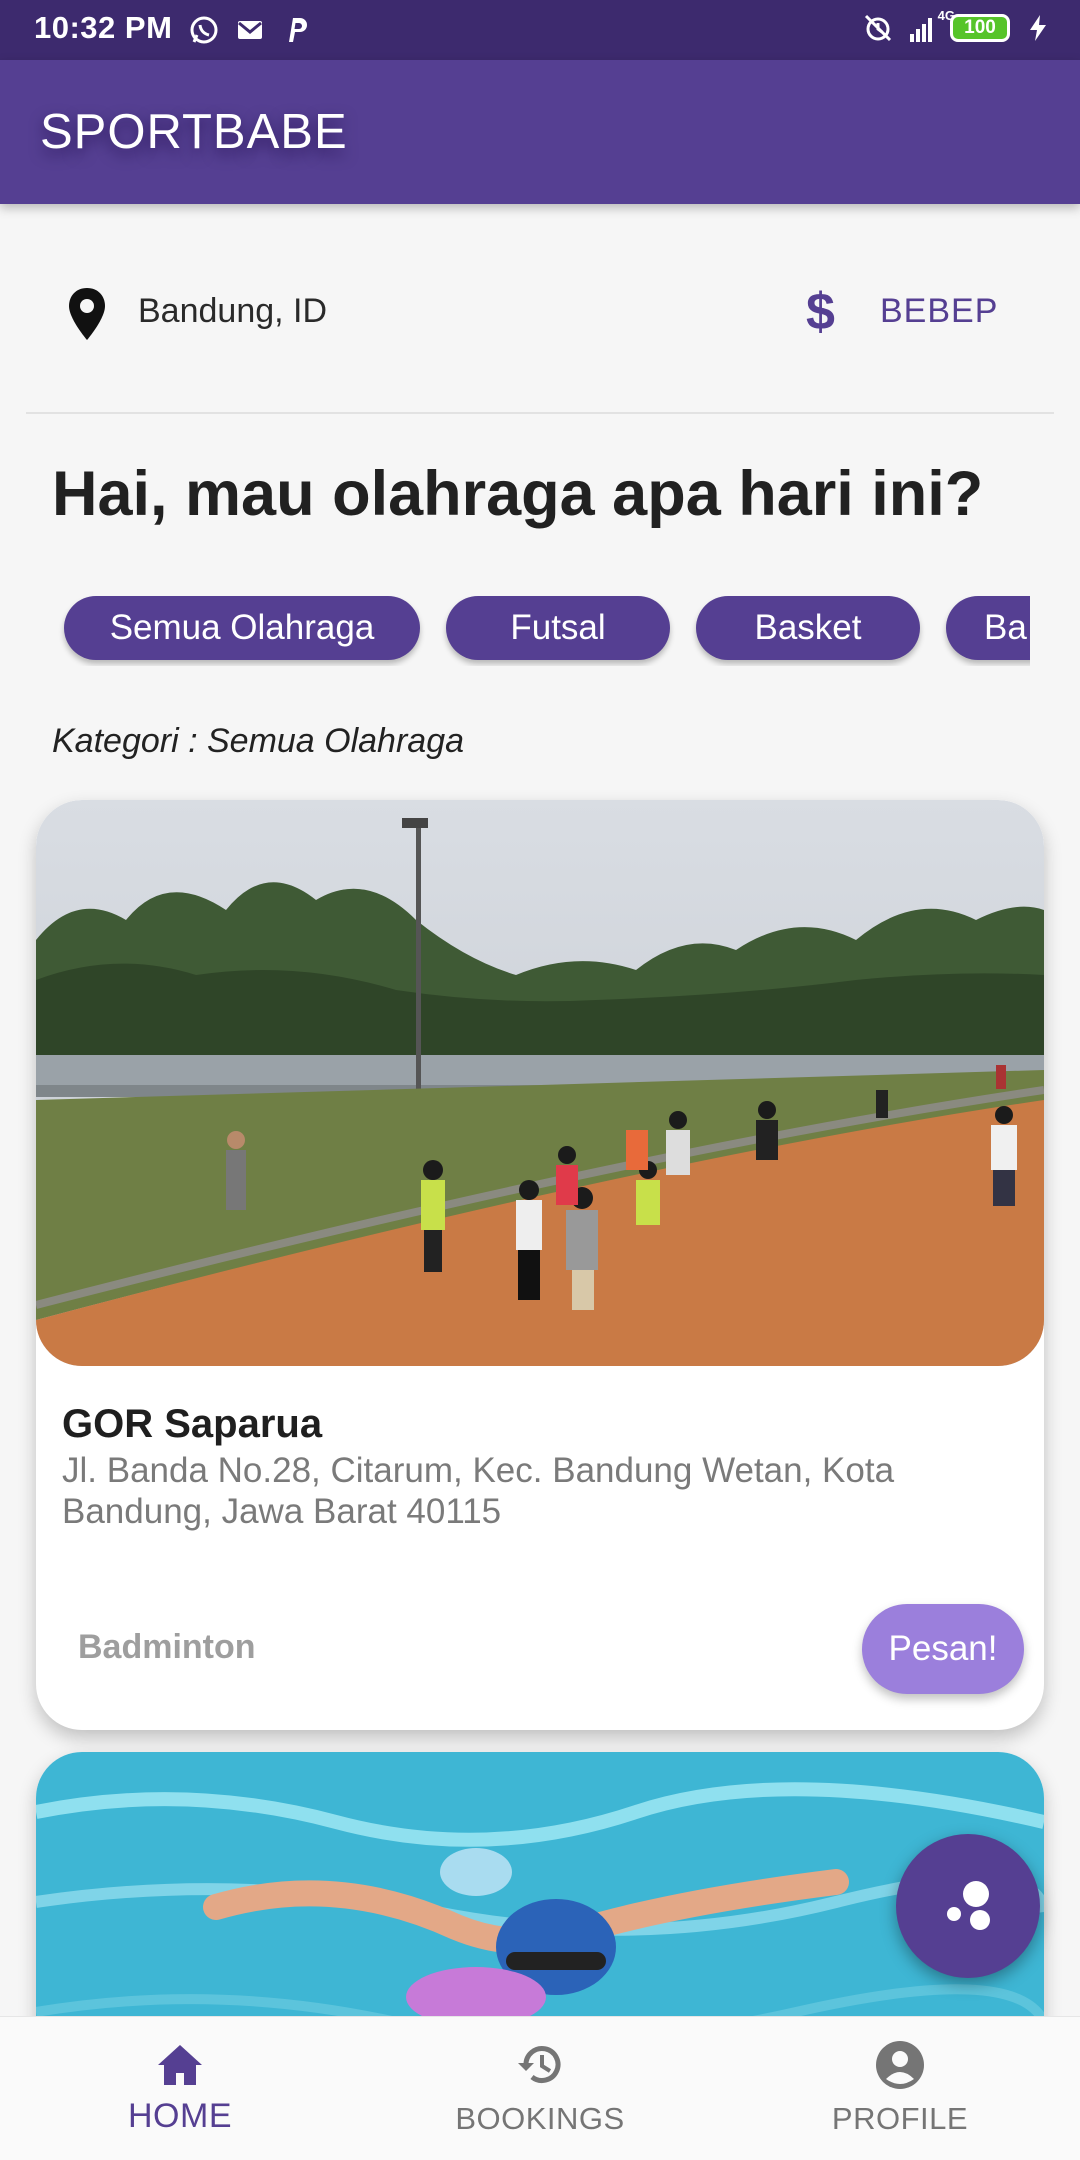  What do you see at coordinates (180, 2116) in the screenshot?
I see `nav-home-label: HOME` at bounding box center [180, 2116].